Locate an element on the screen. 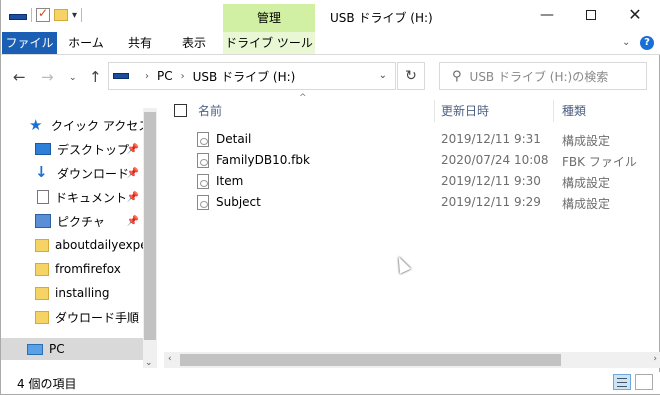 The image size is (660, 395). file-name: Item is located at coordinates (230, 181).